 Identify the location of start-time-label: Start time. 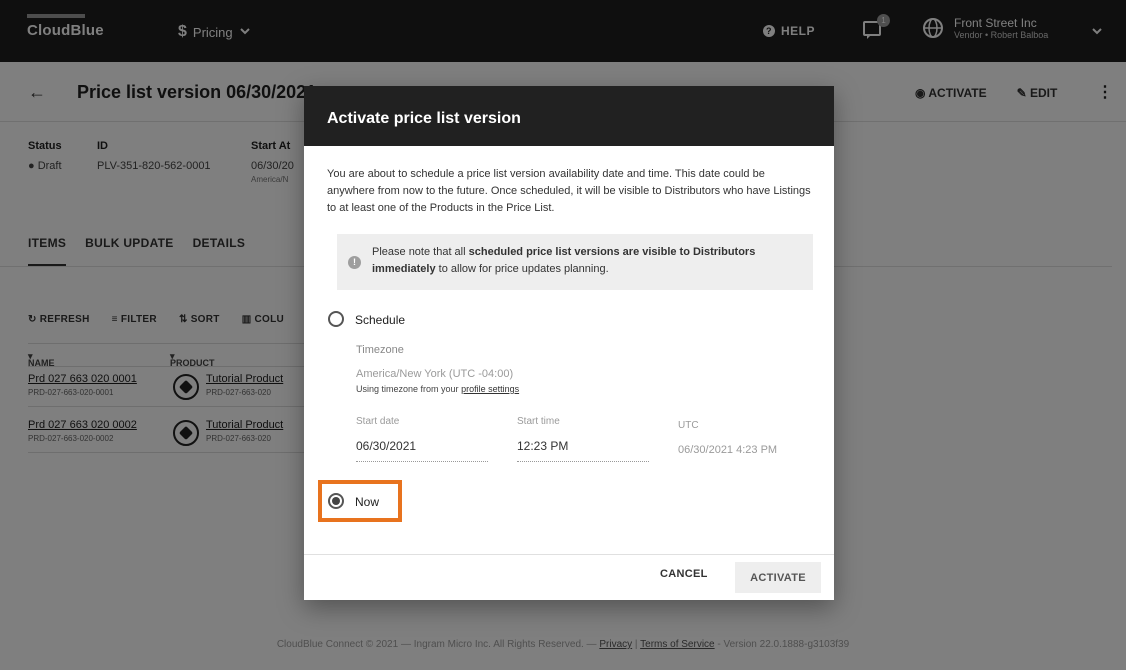
(538, 421).